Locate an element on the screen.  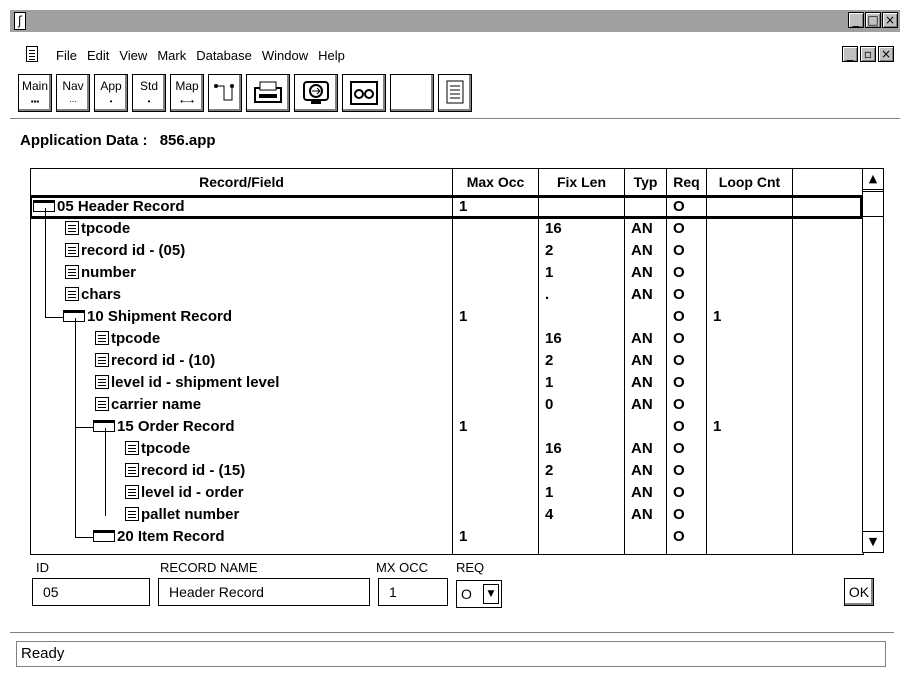
menu-mark: Mark is located at coordinates (171, 55).